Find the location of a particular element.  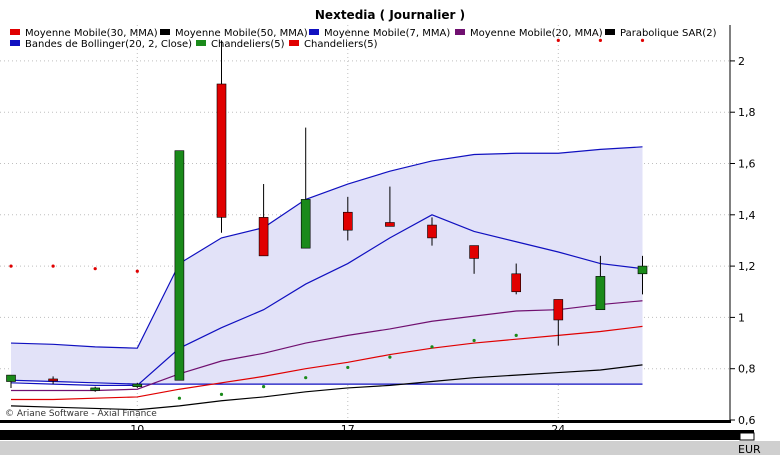

chart-credit: © Ariane Software - Axial Finance is located at coordinates (81, 414).